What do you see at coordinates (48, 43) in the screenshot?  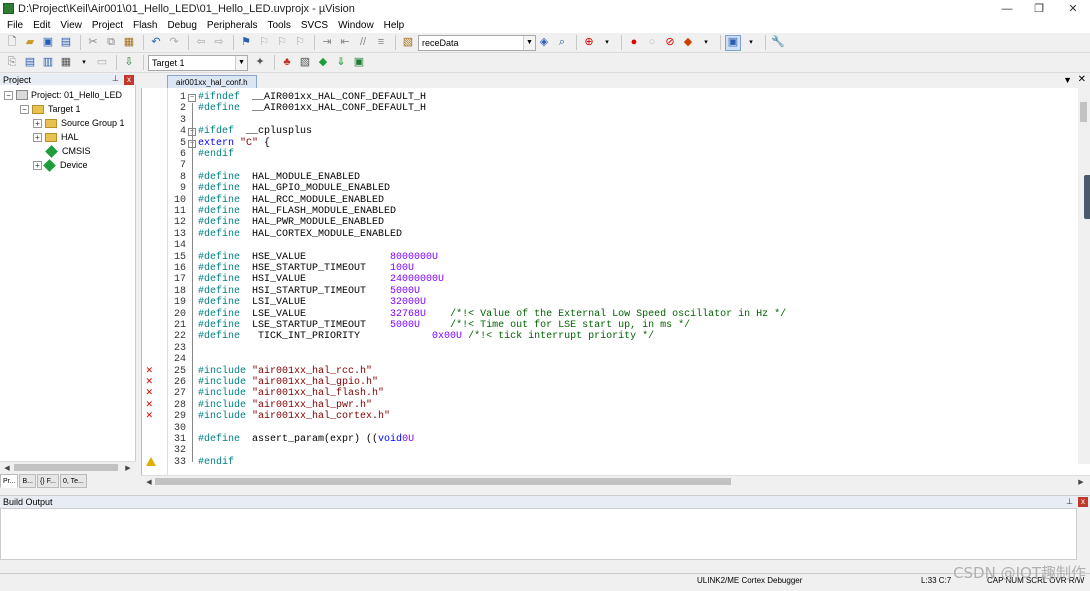 I see `save-icon: ▣` at bounding box center [48, 43].